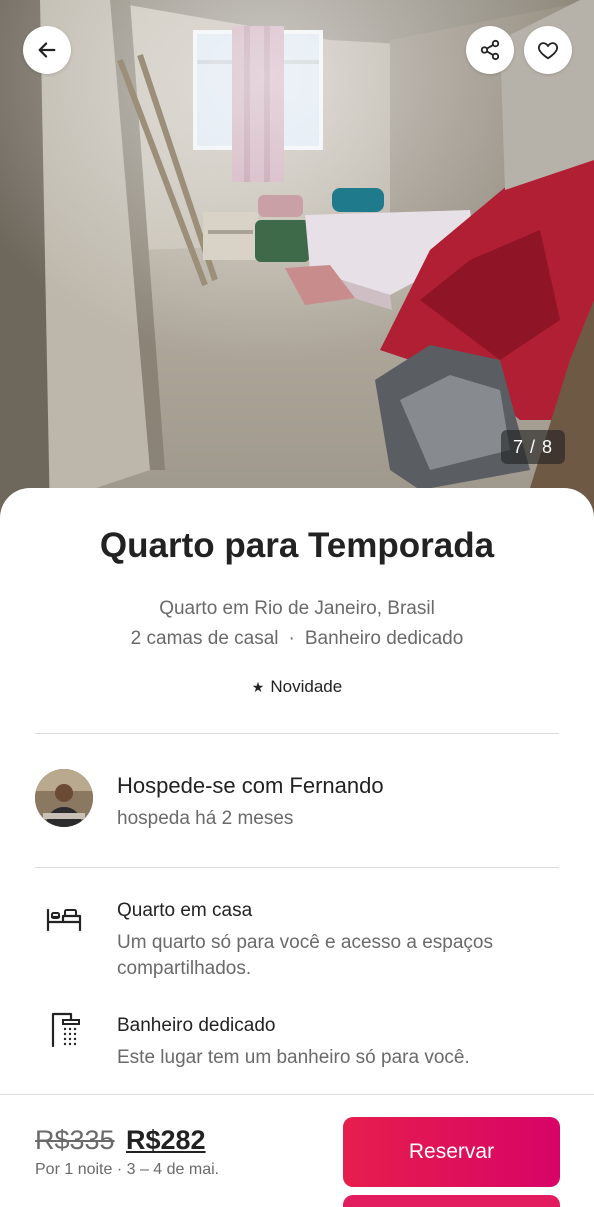 The width and height of the screenshot is (594, 1207). I want to click on bath-info: Banheiro dedicado, so click(384, 638).